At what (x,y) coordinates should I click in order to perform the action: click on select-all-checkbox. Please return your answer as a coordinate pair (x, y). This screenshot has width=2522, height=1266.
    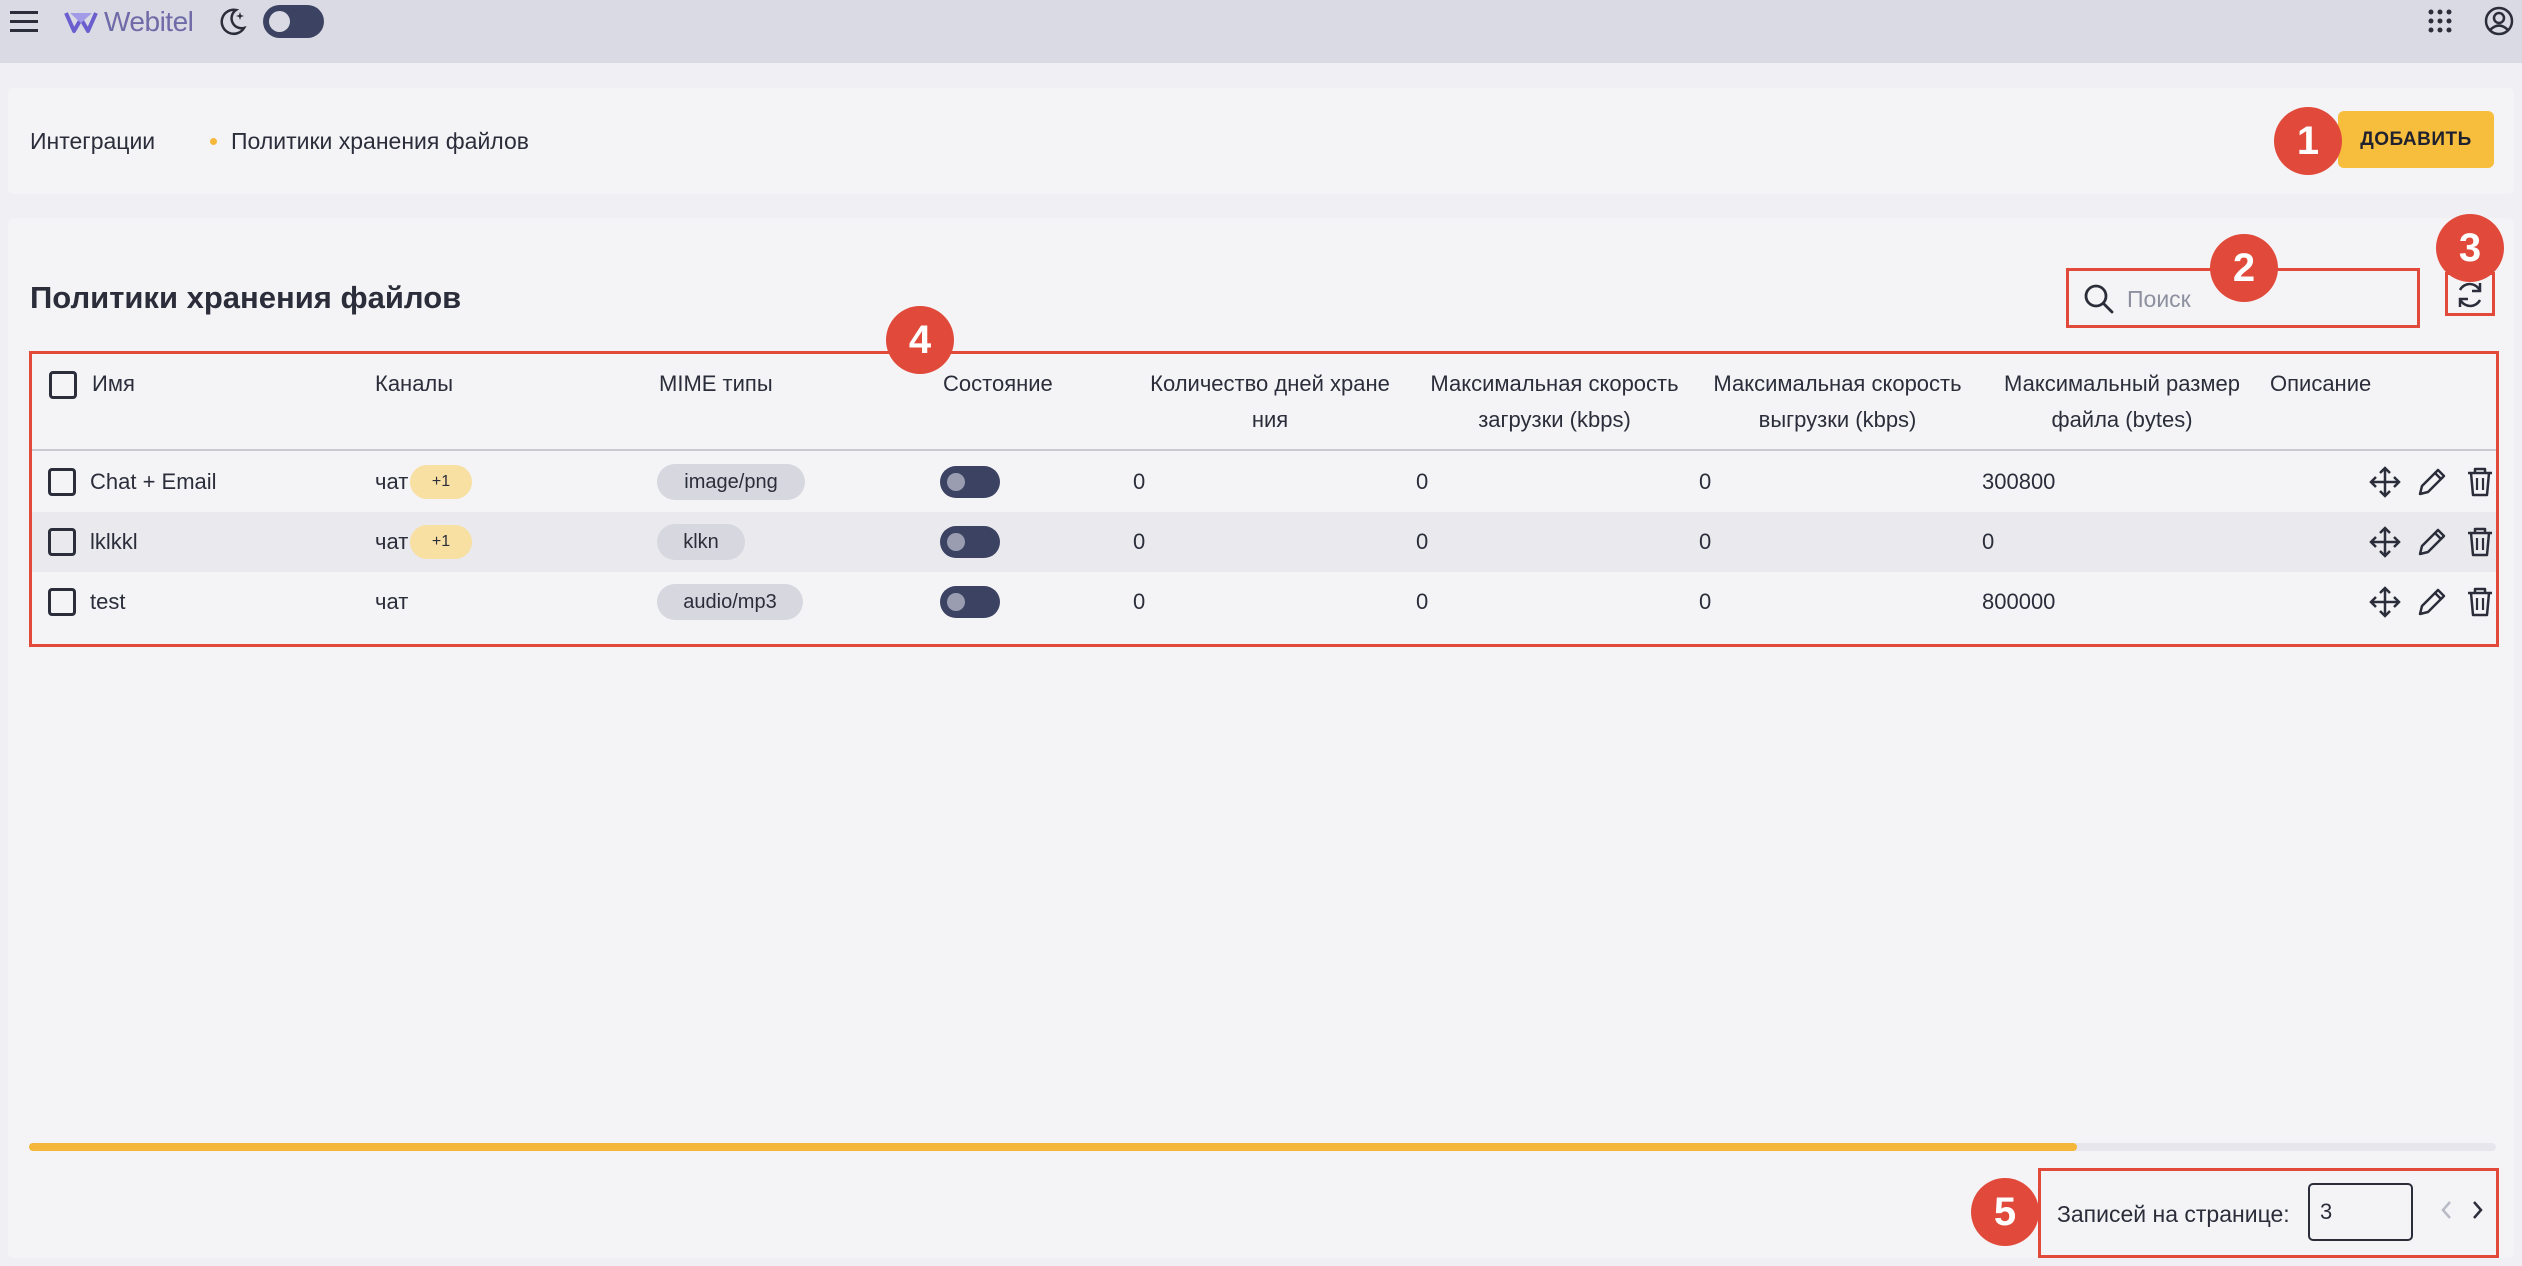
    Looking at the image, I should click on (63, 385).